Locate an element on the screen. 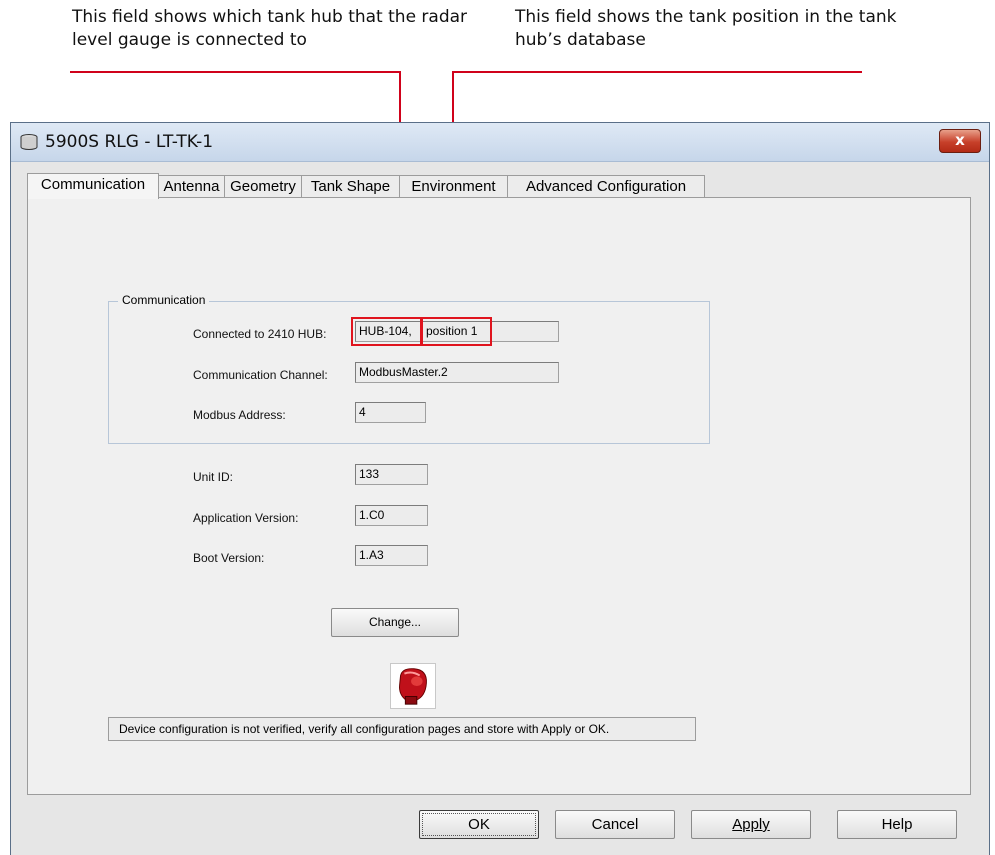 This screenshot has height=855, width=995. unit-id-label: Unit ID: is located at coordinates (213, 477).